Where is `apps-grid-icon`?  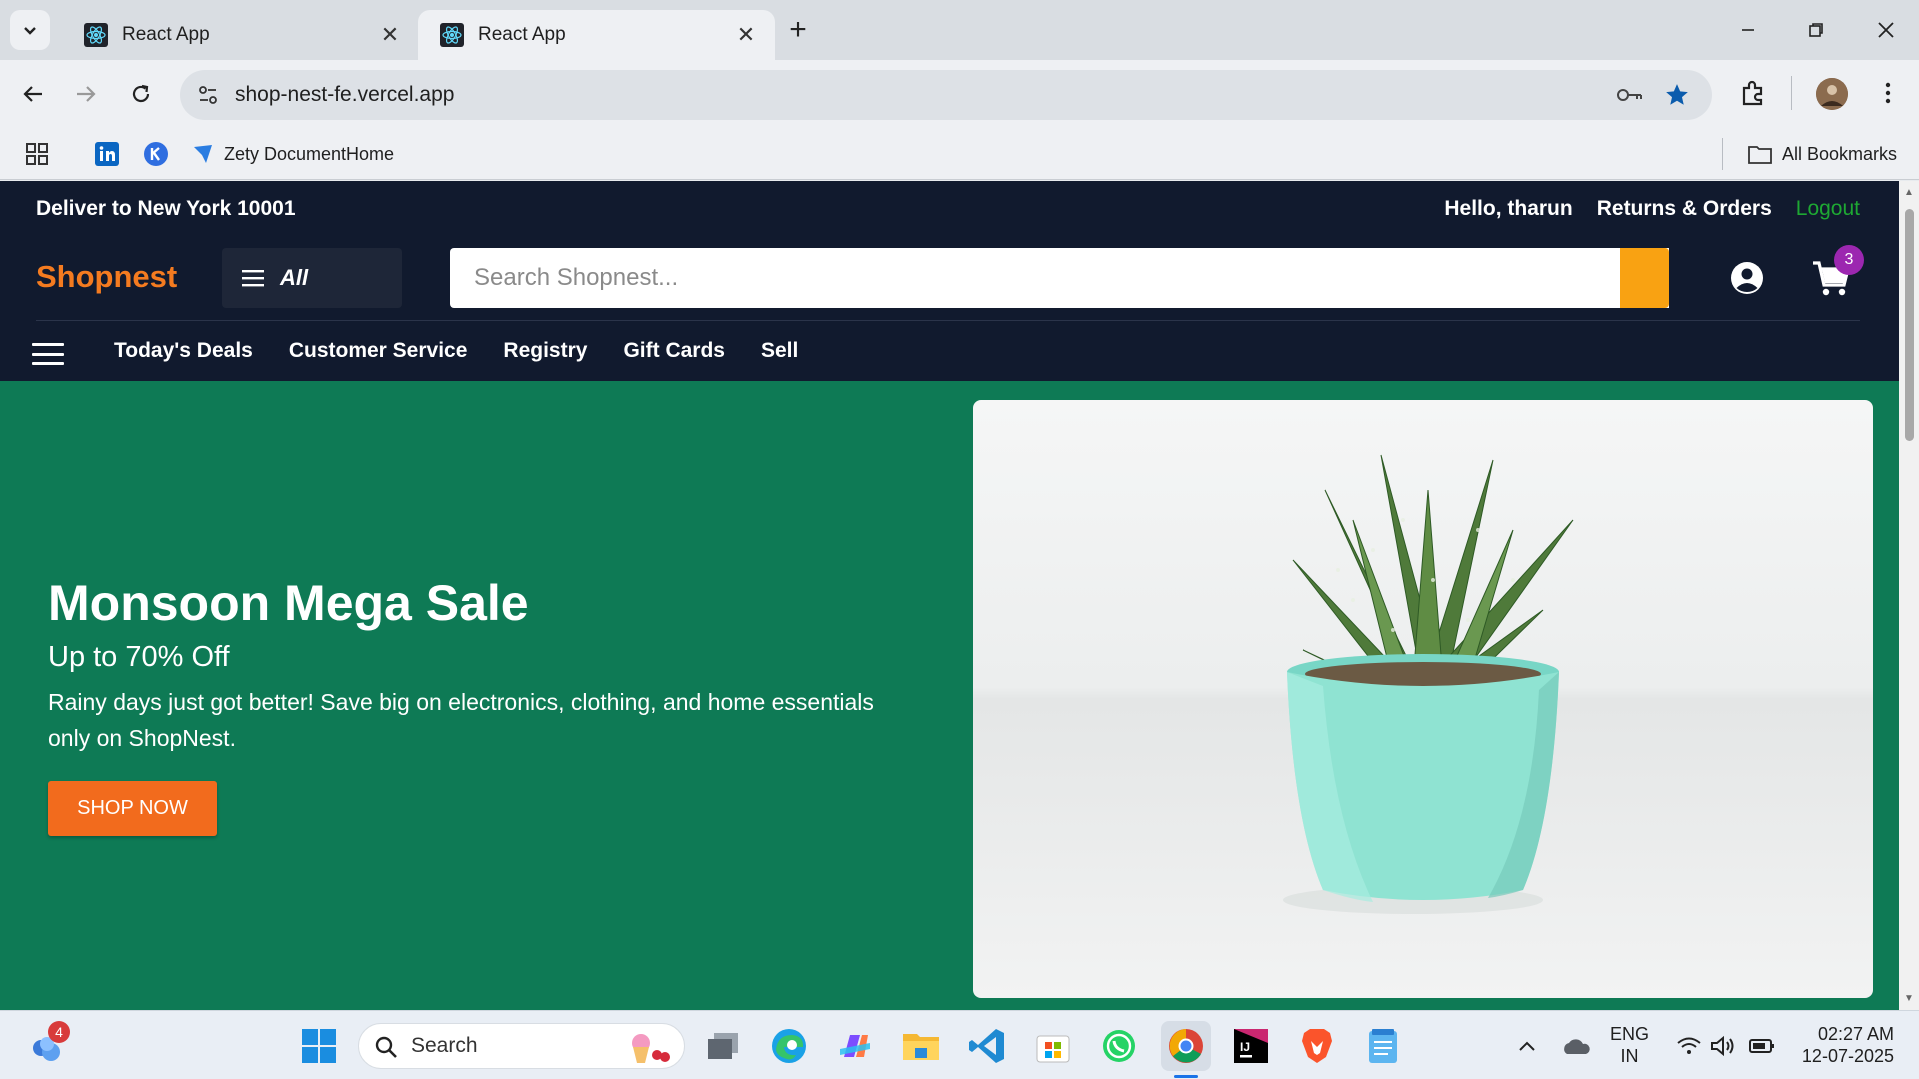
apps-grid-icon is located at coordinates (37, 154).